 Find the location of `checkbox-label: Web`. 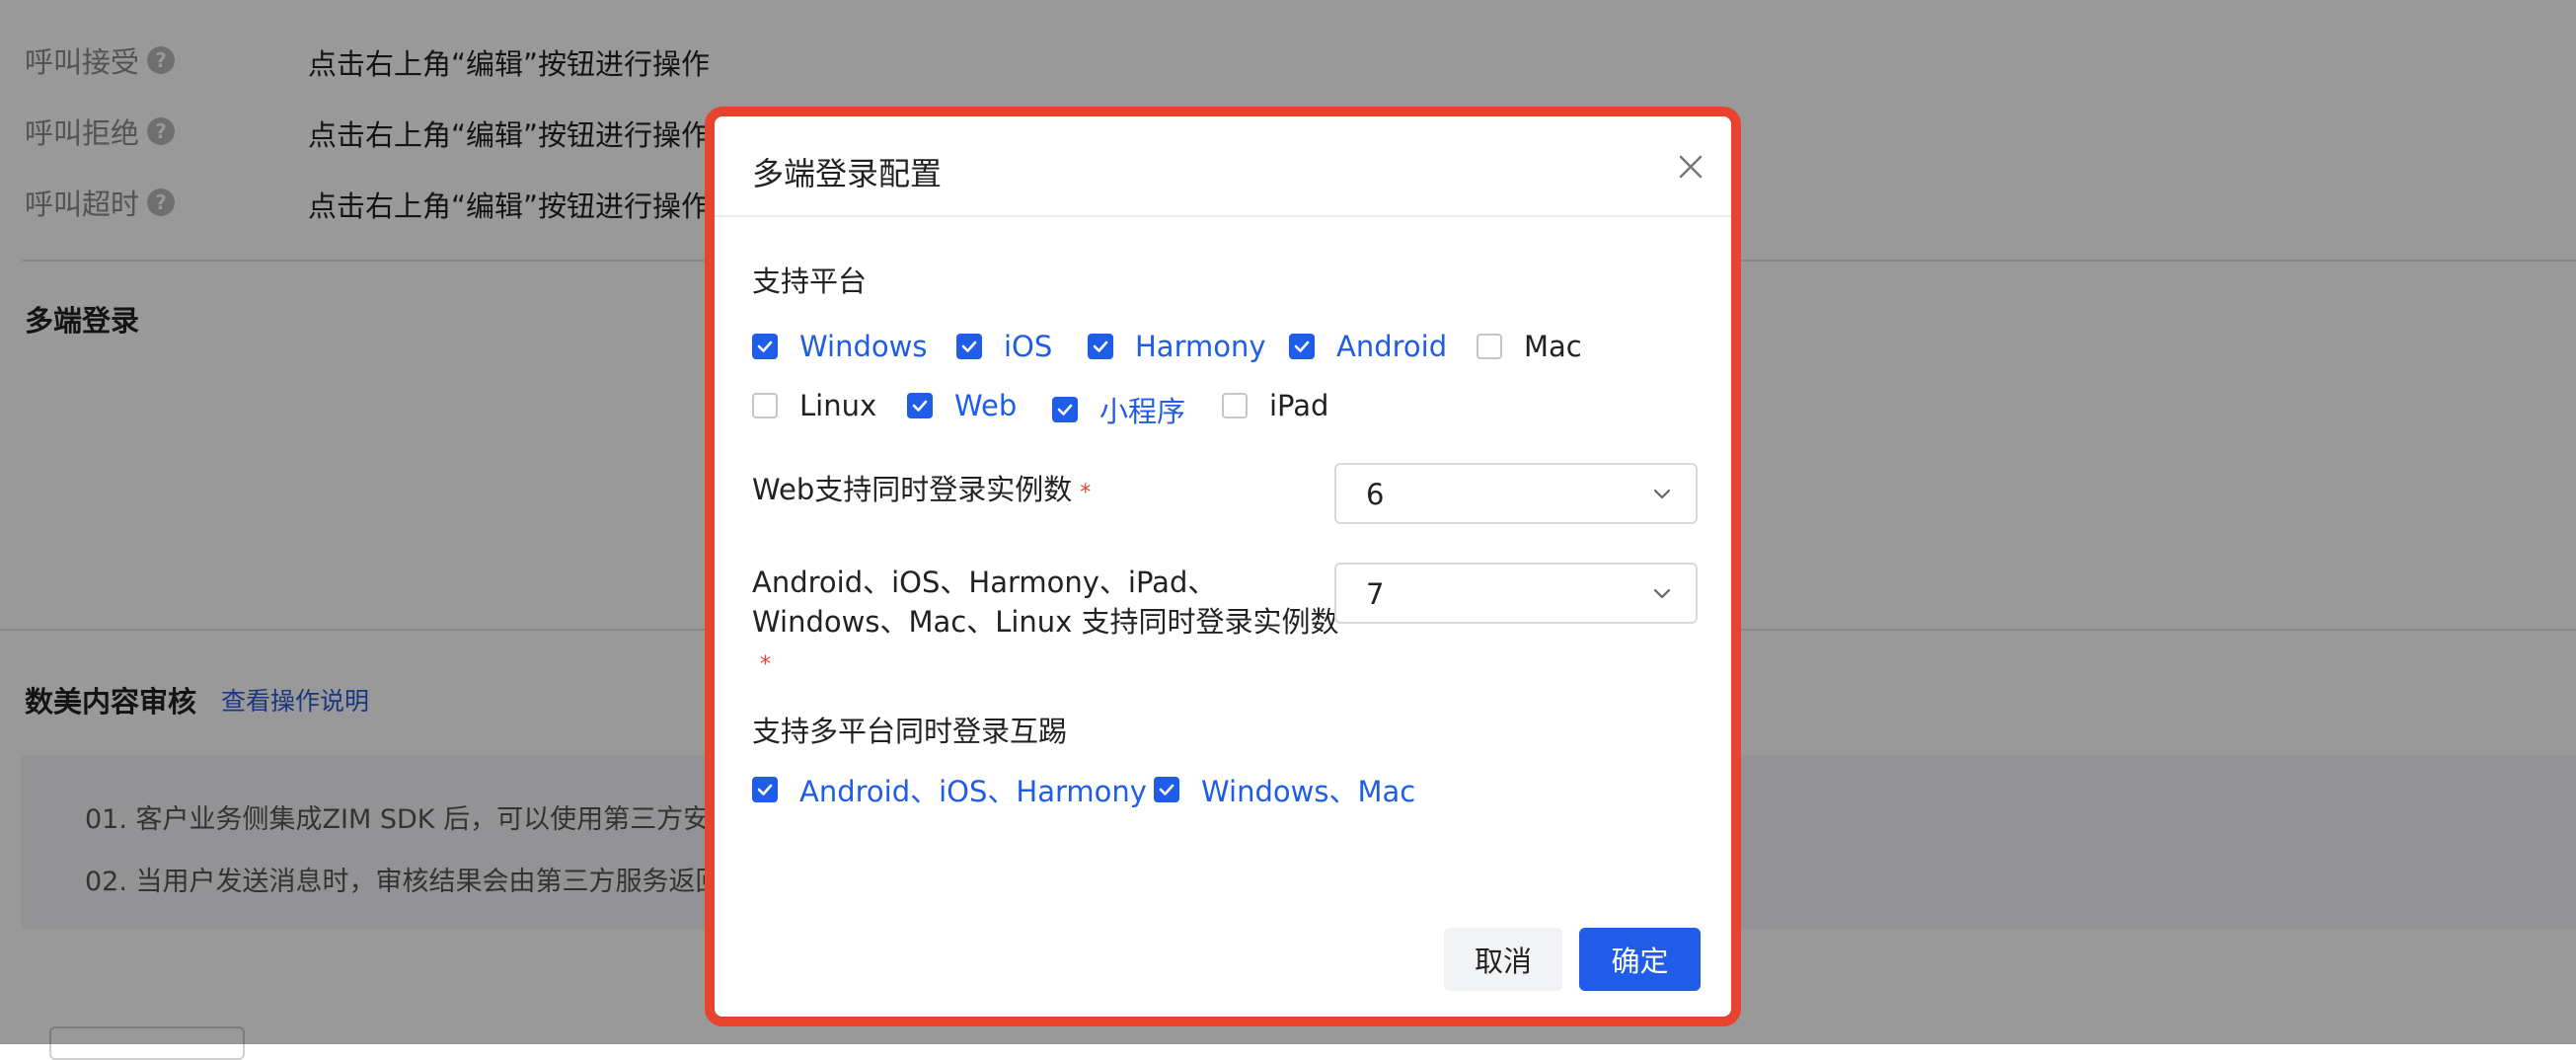

checkbox-label: Web is located at coordinates (986, 406).